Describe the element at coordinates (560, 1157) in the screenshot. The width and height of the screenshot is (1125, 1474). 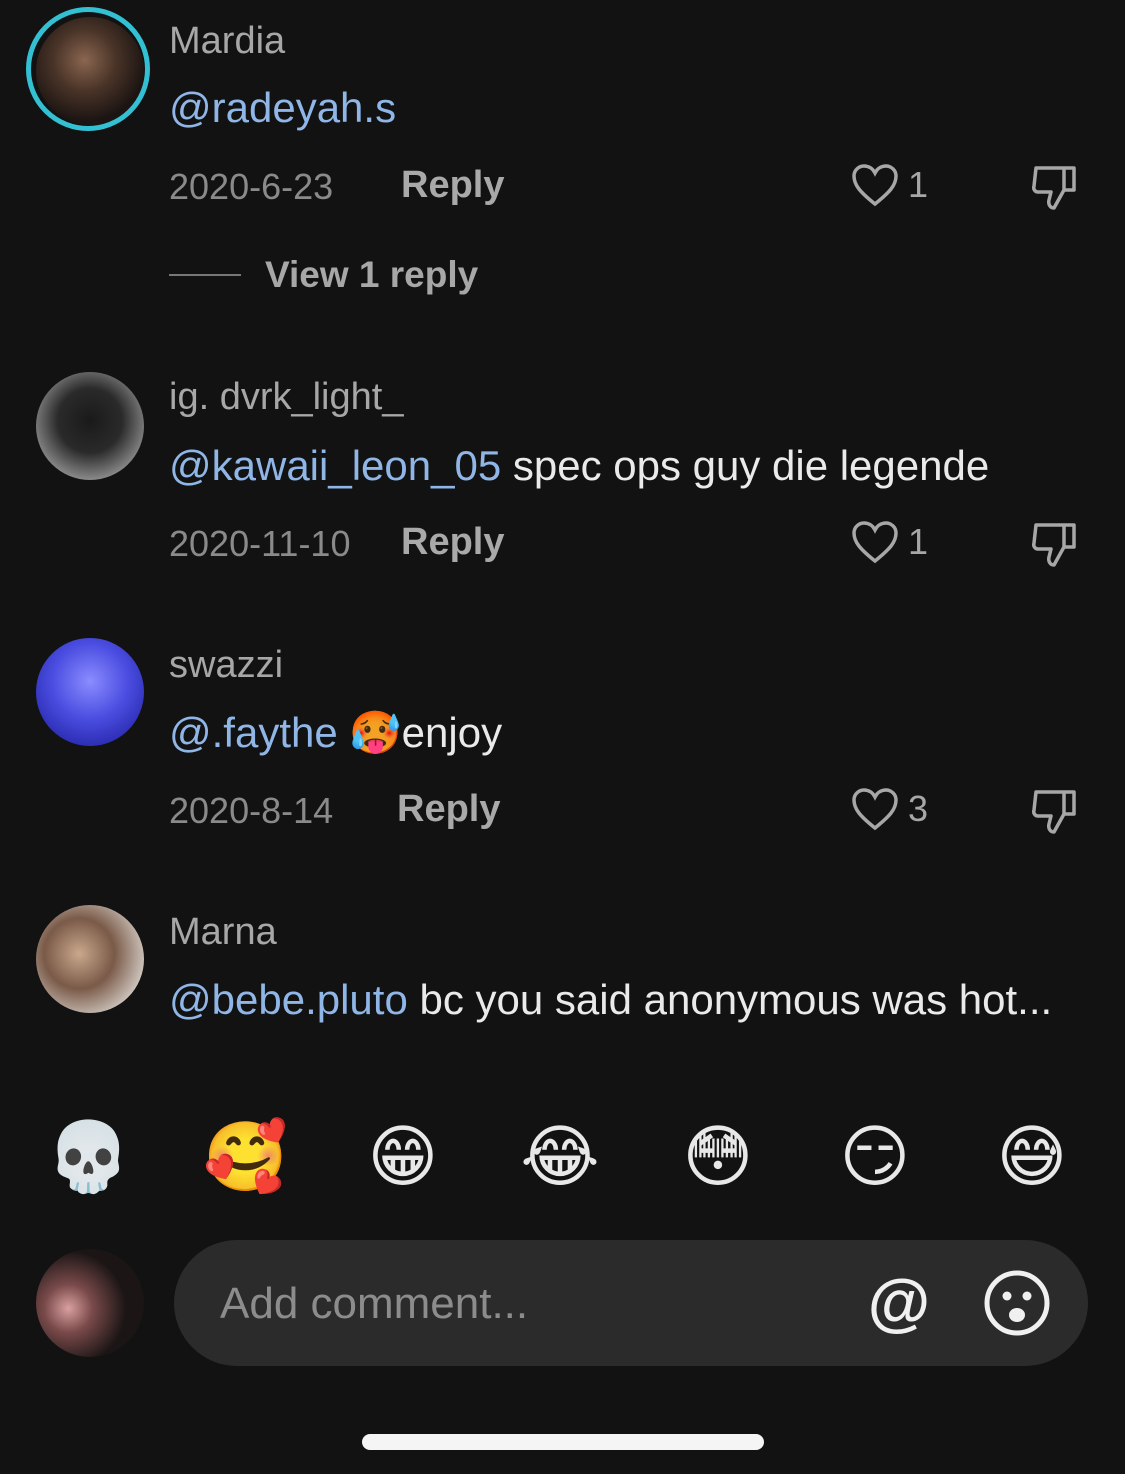
I see `tears-of-joy-emoji: 😂` at that location.